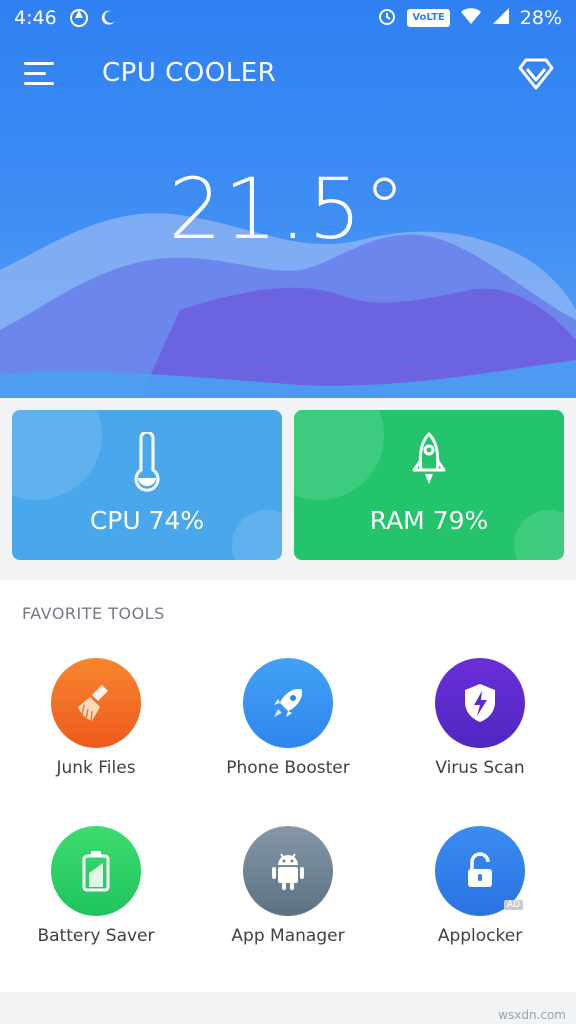 The image size is (576, 1024). I want to click on tool-app-manager: App Manager, so click(288, 901).